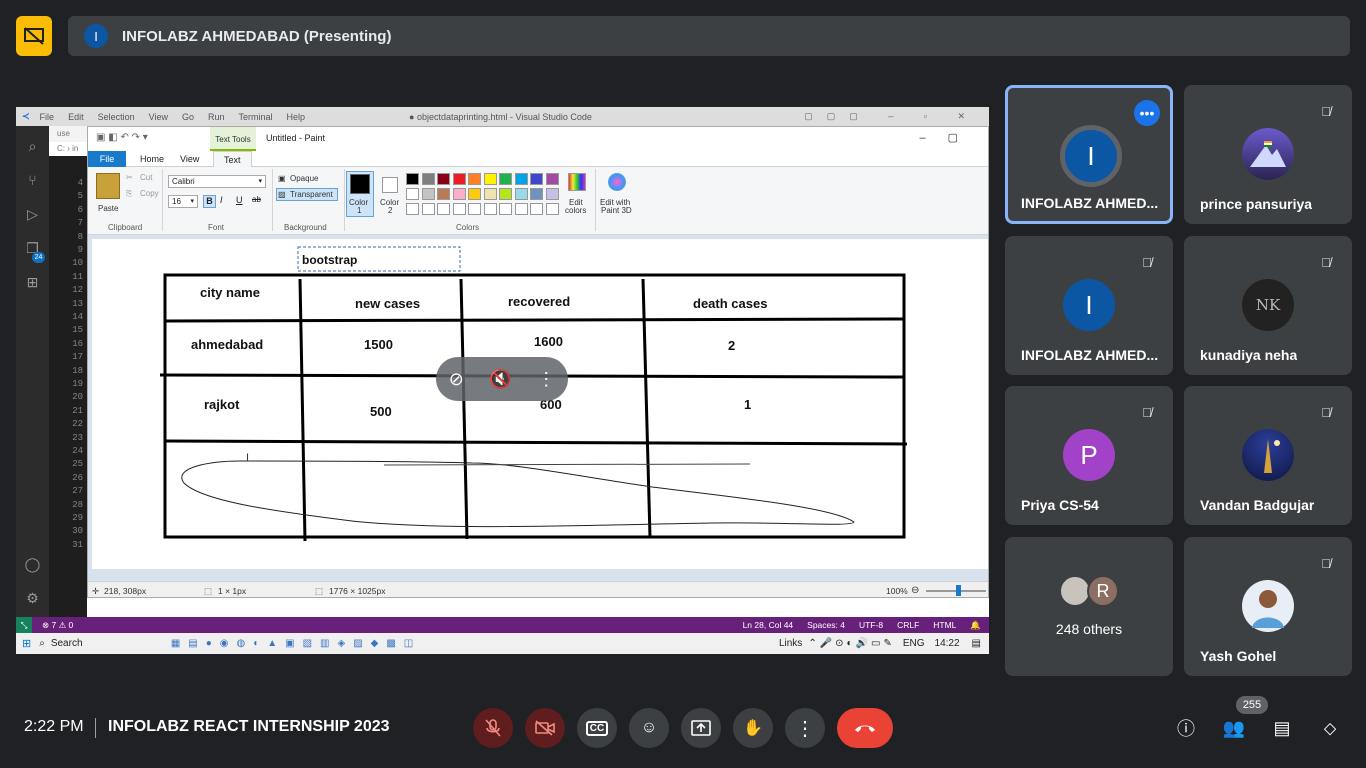  What do you see at coordinates (47, 117) in the screenshot?
I see `menu-file: File` at bounding box center [47, 117].